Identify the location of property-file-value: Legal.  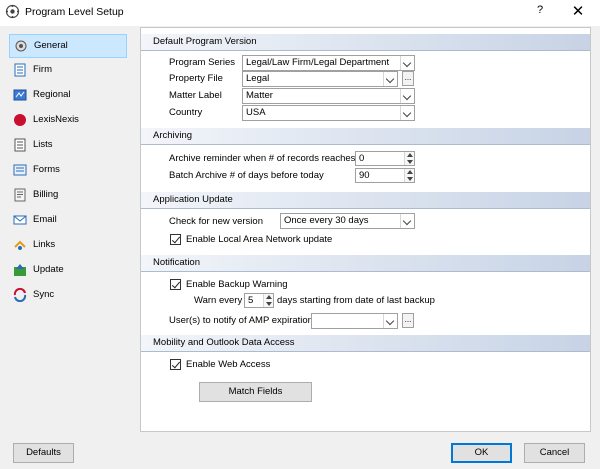
(258, 78).